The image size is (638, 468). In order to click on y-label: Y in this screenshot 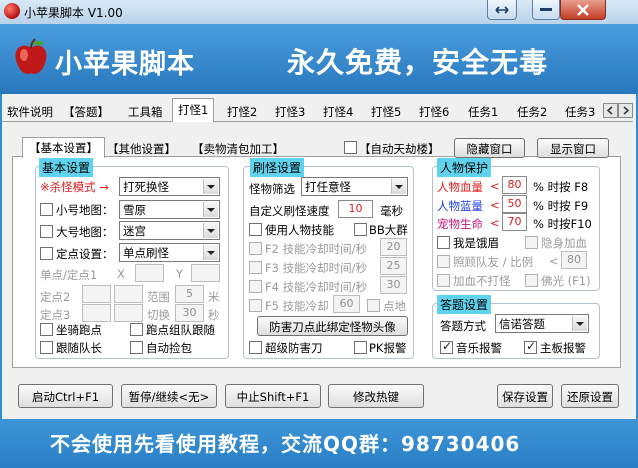, I will do `click(180, 274)`.